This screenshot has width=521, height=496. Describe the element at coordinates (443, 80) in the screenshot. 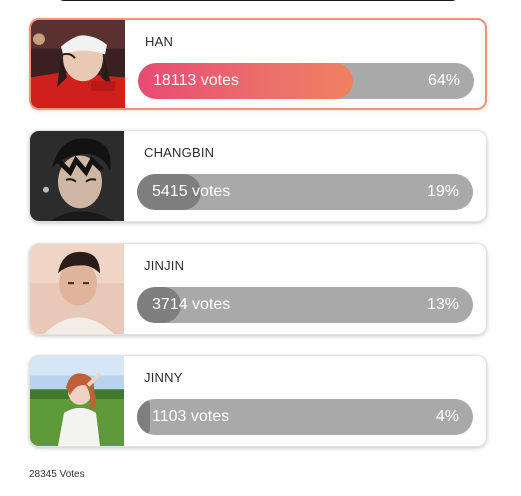

I see `vote-percent: 64%` at that location.